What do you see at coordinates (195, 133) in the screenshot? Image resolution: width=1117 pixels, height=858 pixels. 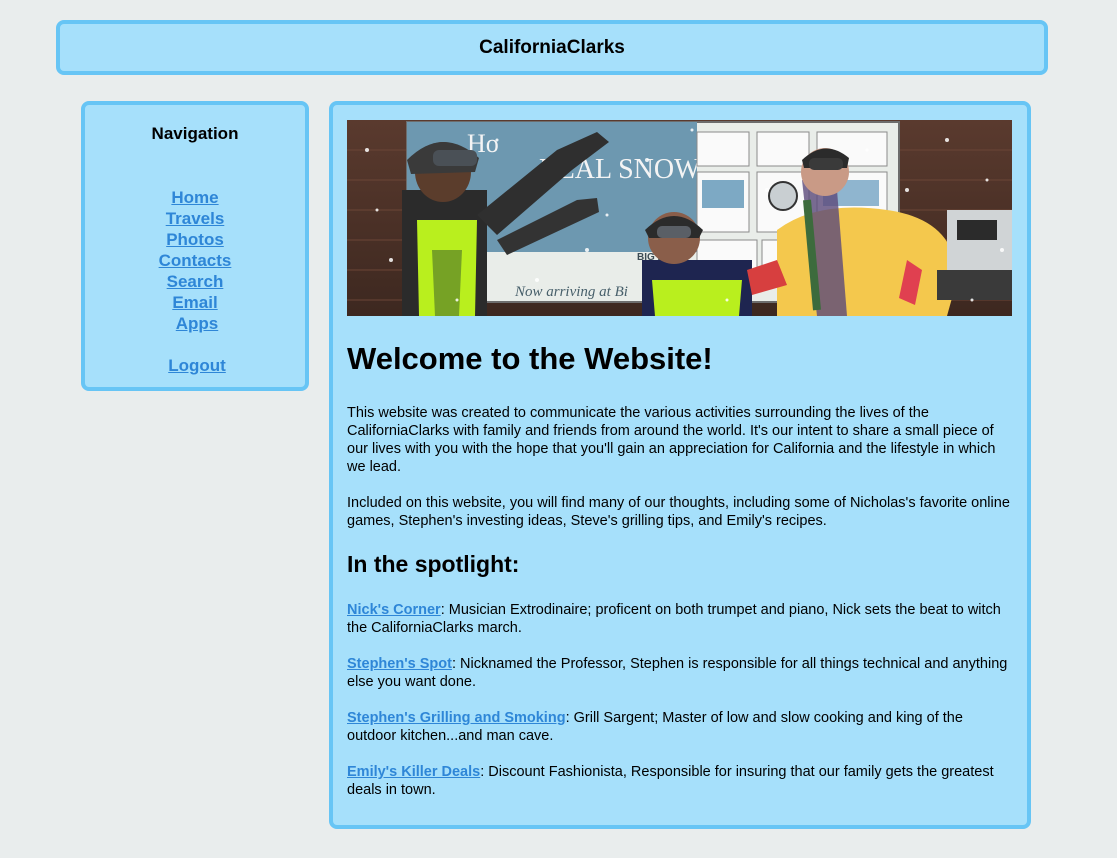 I see `navigation-title: Navigation` at bounding box center [195, 133].